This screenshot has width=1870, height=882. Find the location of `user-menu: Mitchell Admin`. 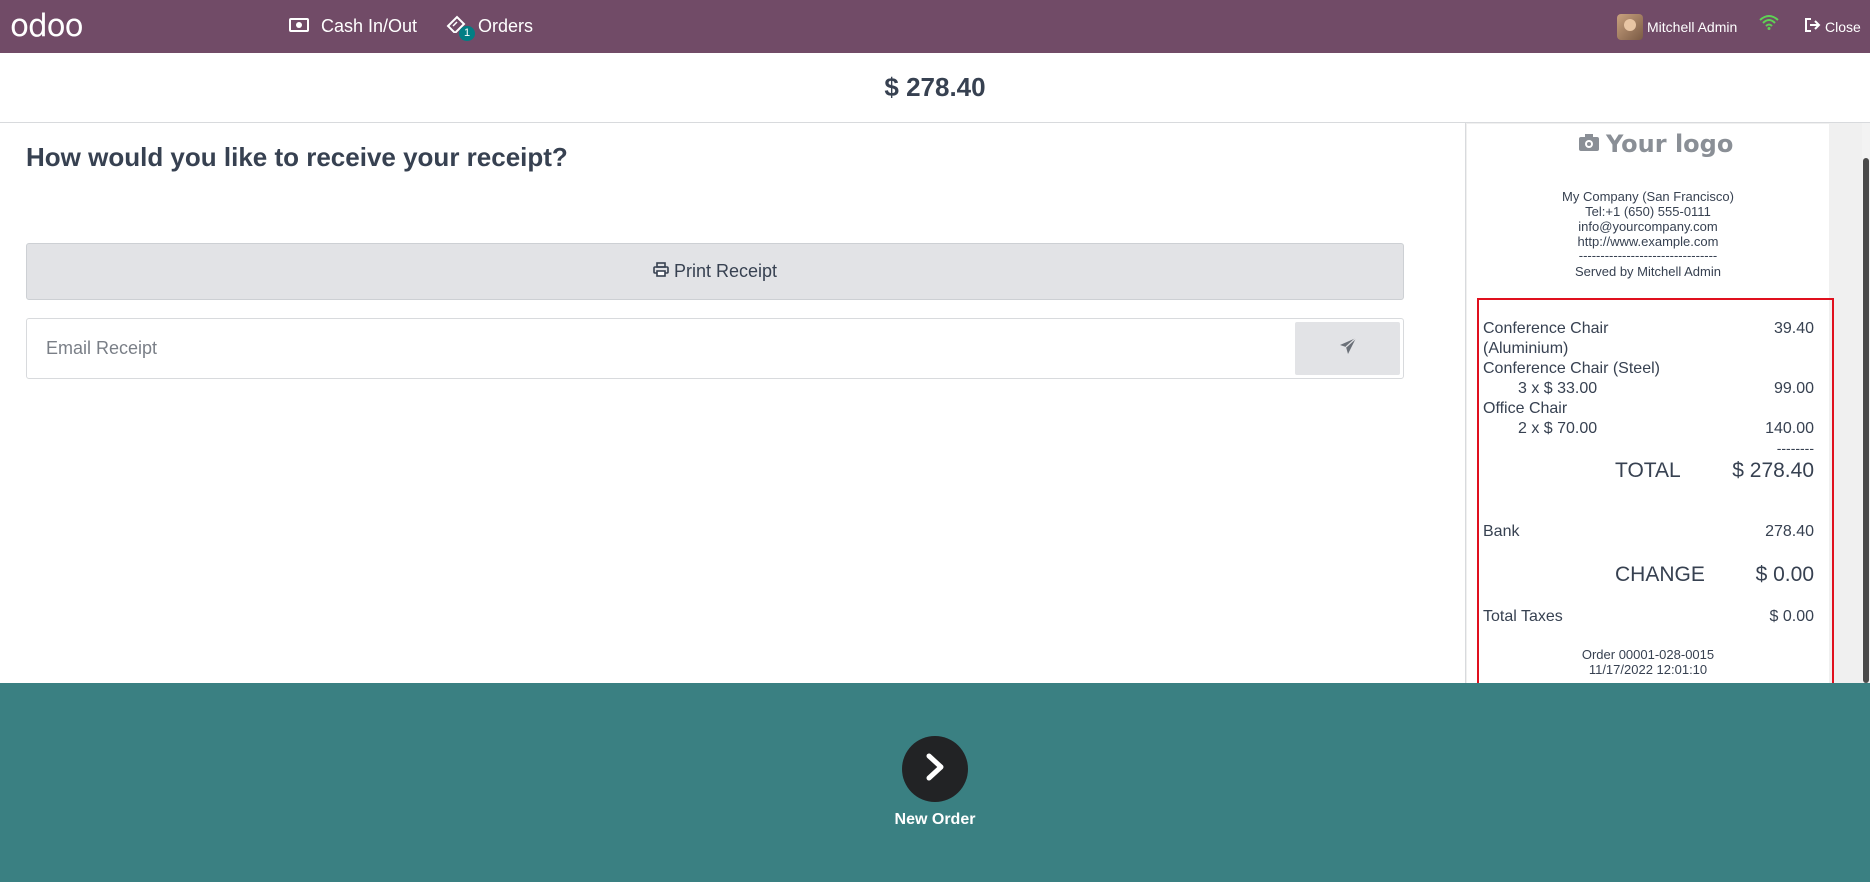

user-menu: Mitchell Admin is located at coordinates (1677, 27).